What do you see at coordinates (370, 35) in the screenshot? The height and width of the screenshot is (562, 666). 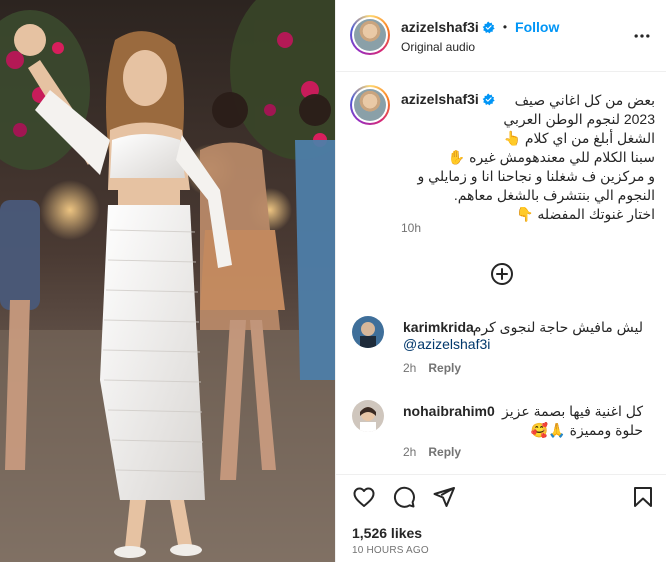 I see `author-avatar` at bounding box center [370, 35].